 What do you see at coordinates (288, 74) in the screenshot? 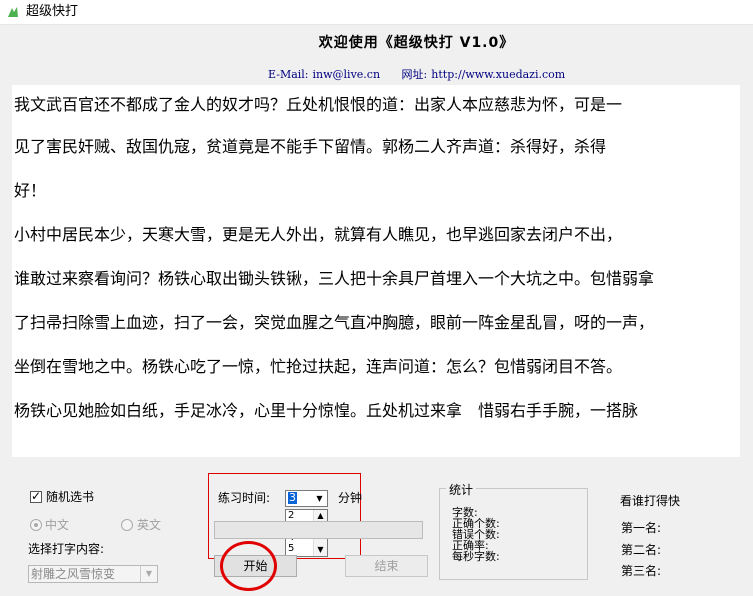
I see `email-label: E-Mail:` at bounding box center [288, 74].